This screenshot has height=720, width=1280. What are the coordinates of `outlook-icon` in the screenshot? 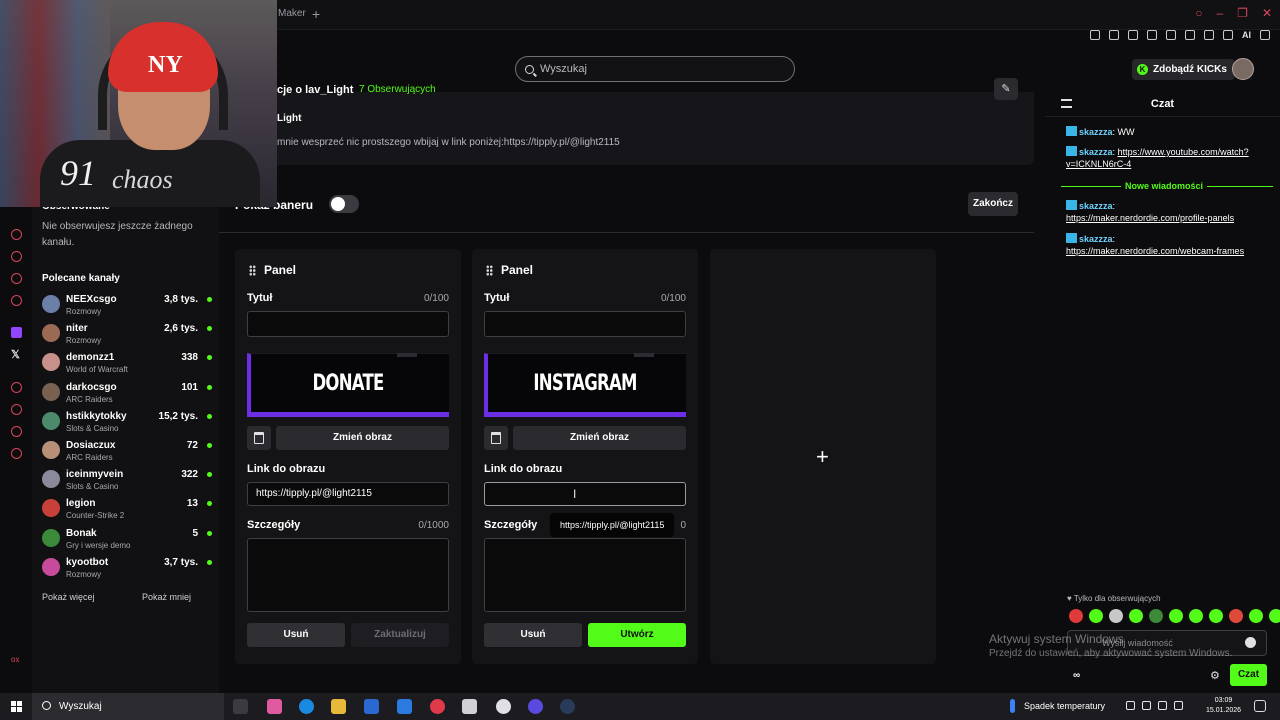 It's located at (404, 706).